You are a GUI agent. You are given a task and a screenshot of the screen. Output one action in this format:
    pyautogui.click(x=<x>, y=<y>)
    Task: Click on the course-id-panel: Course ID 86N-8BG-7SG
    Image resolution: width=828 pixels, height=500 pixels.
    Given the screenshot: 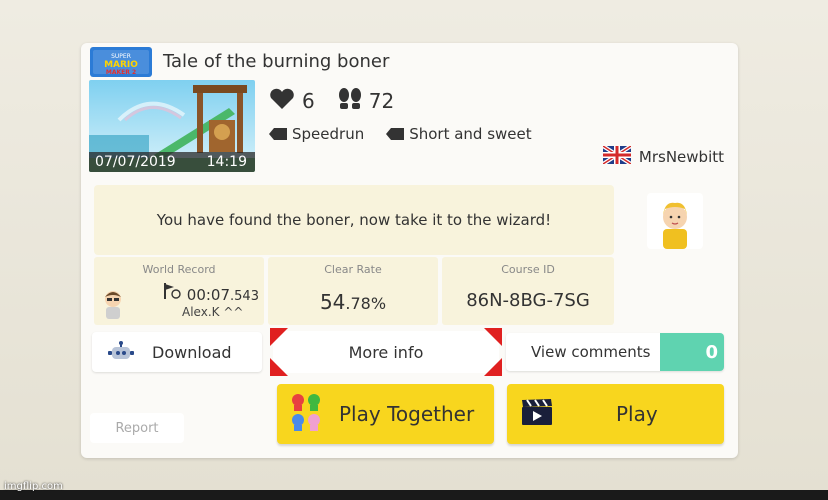 What is the action you would take?
    pyautogui.click(x=528, y=291)
    